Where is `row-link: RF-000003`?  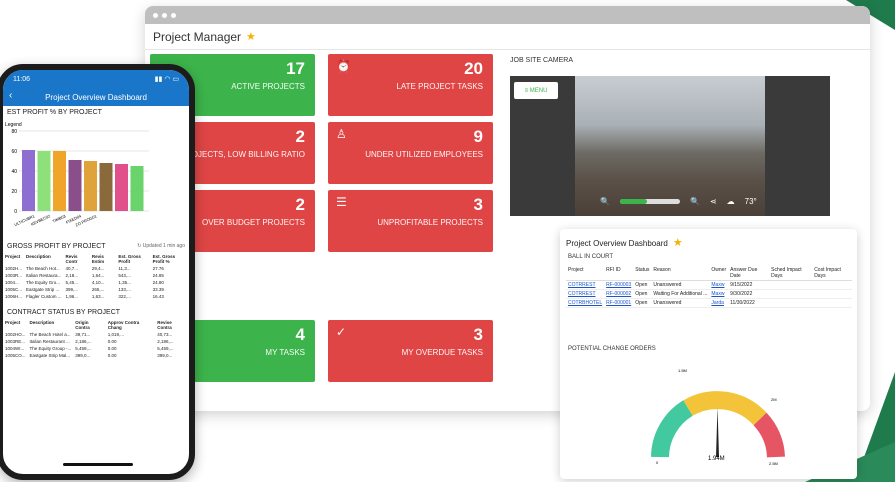
row-link: RF-000003 is located at coordinates (618, 285).